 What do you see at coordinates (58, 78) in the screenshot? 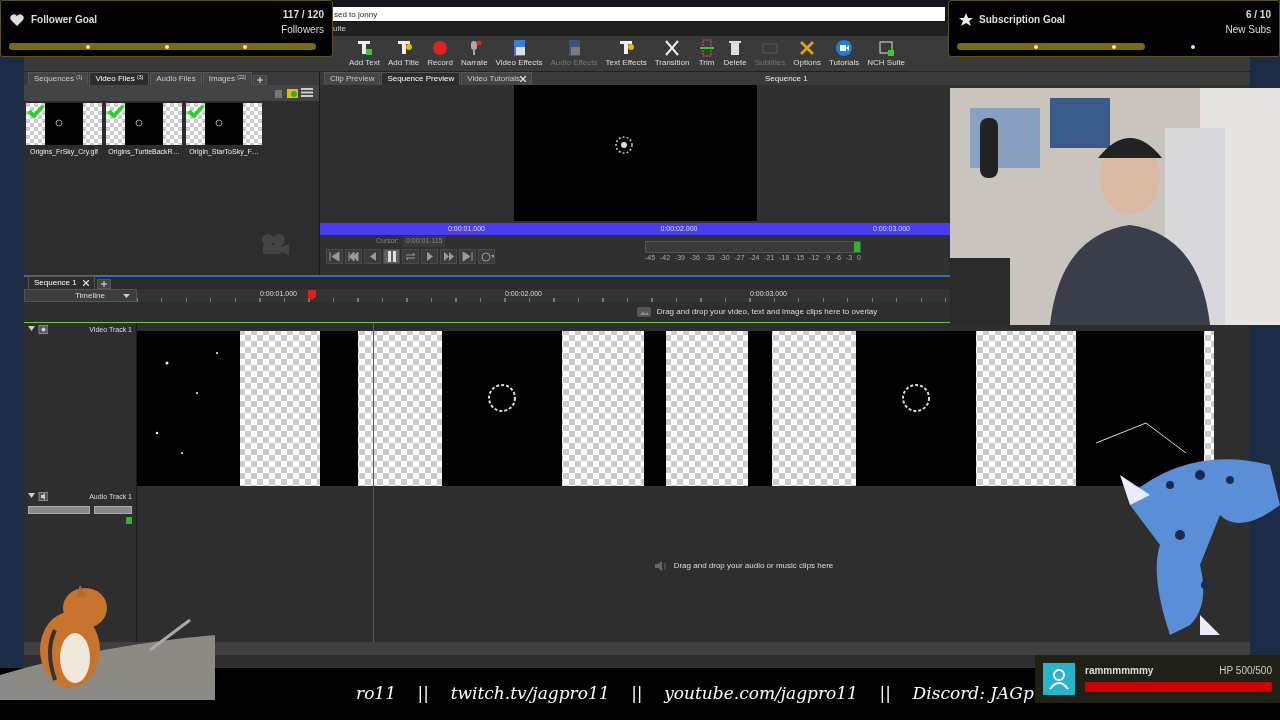
I see `media-tab: Sequences $^{(1)}$` at bounding box center [58, 78].